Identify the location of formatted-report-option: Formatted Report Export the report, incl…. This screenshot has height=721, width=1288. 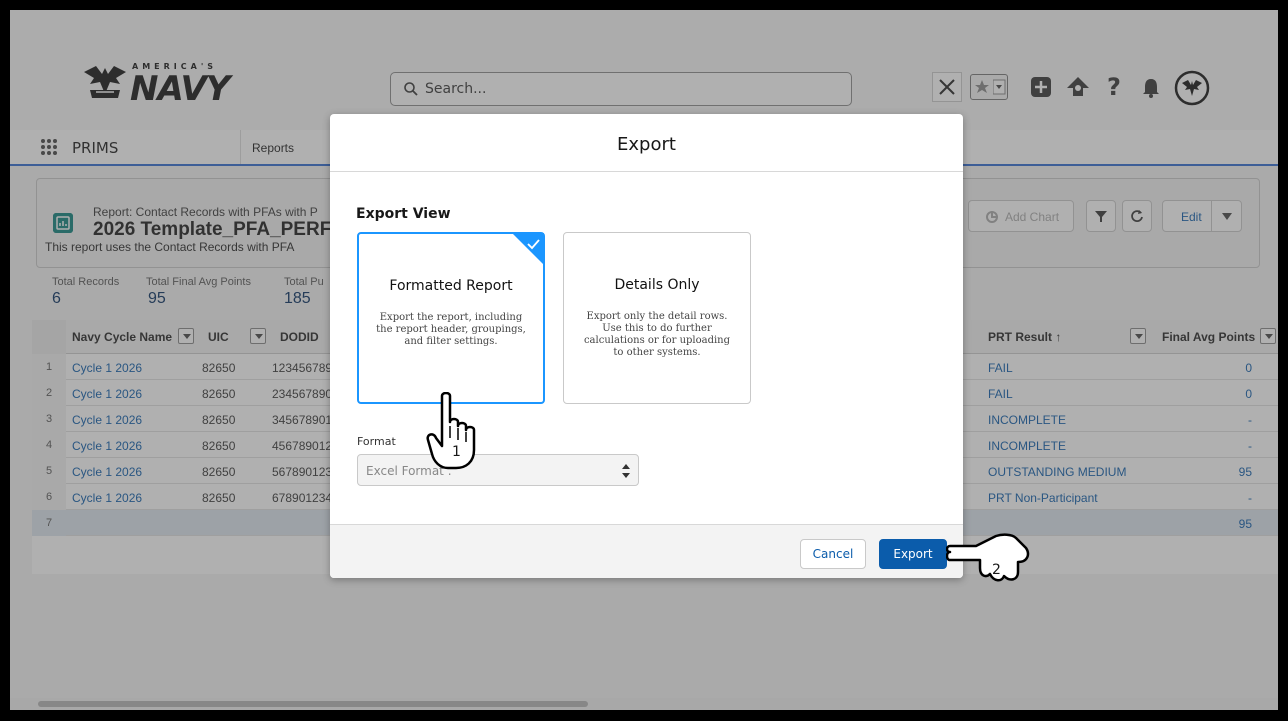
(451, 318).